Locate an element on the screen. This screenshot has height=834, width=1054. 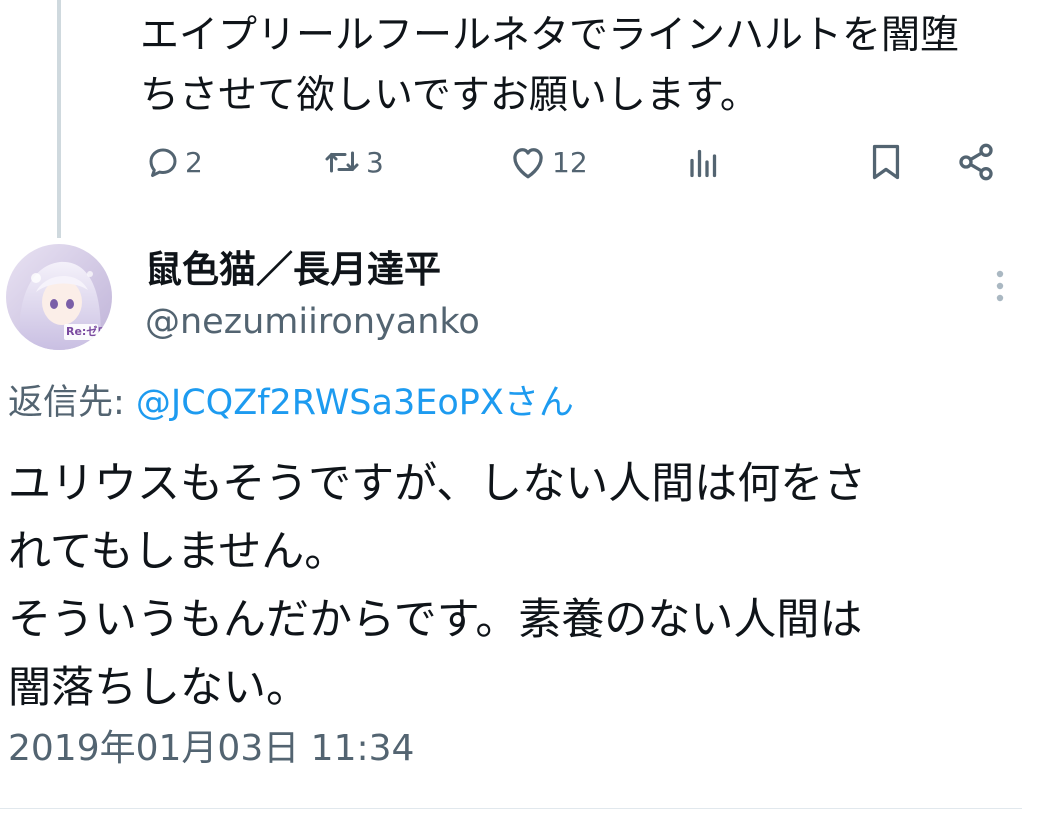
like-button: 12 is located at coordinates (548, 162).